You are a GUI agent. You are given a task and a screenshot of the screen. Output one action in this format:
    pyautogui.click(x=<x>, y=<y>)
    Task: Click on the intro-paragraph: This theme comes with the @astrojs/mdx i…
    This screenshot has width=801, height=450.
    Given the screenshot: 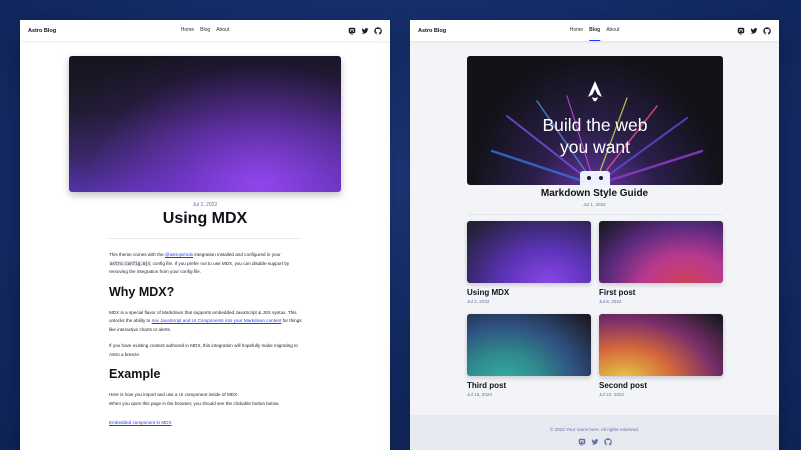 What is the action you would take?
    pyautogui.click(x=199, y=263)
    